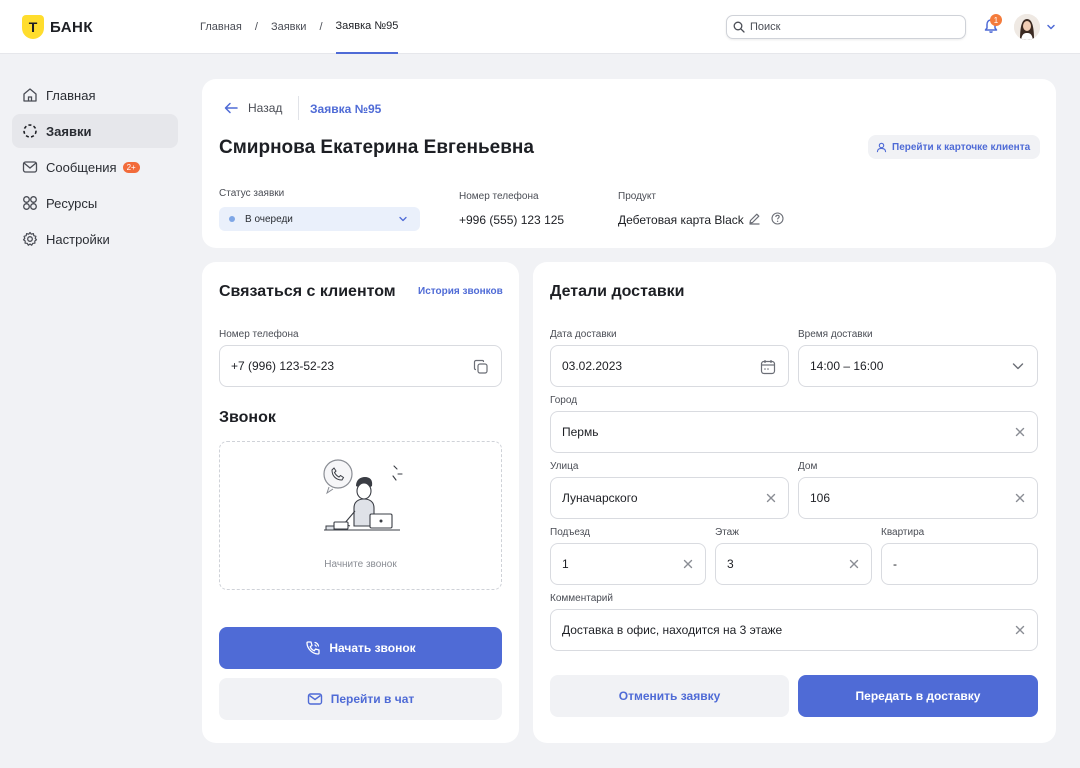  I want to click on avatar-portrait-icon, so click(1027, 27).